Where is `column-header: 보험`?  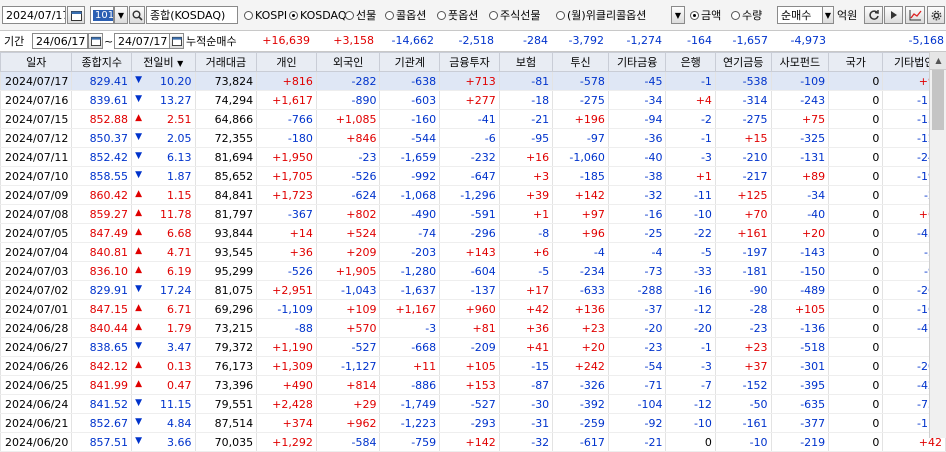 column-header: 보험 is located at coordinates (526, 62).